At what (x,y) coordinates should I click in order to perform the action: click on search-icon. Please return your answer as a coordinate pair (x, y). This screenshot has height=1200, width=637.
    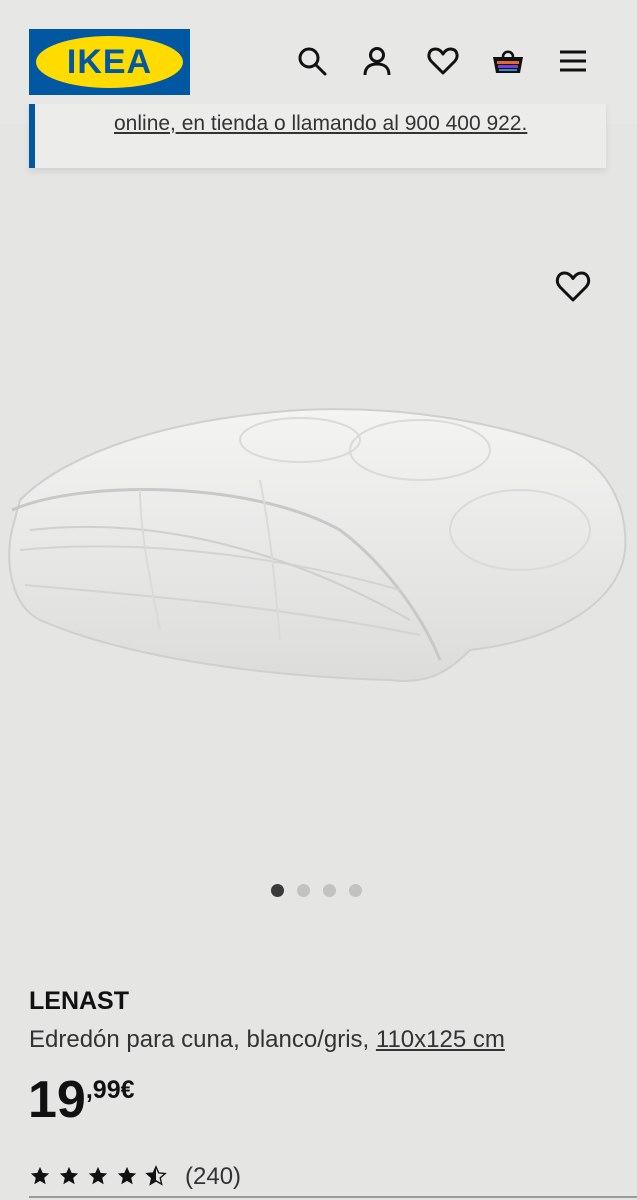
    Looking at the image, I should click on (312, 61).